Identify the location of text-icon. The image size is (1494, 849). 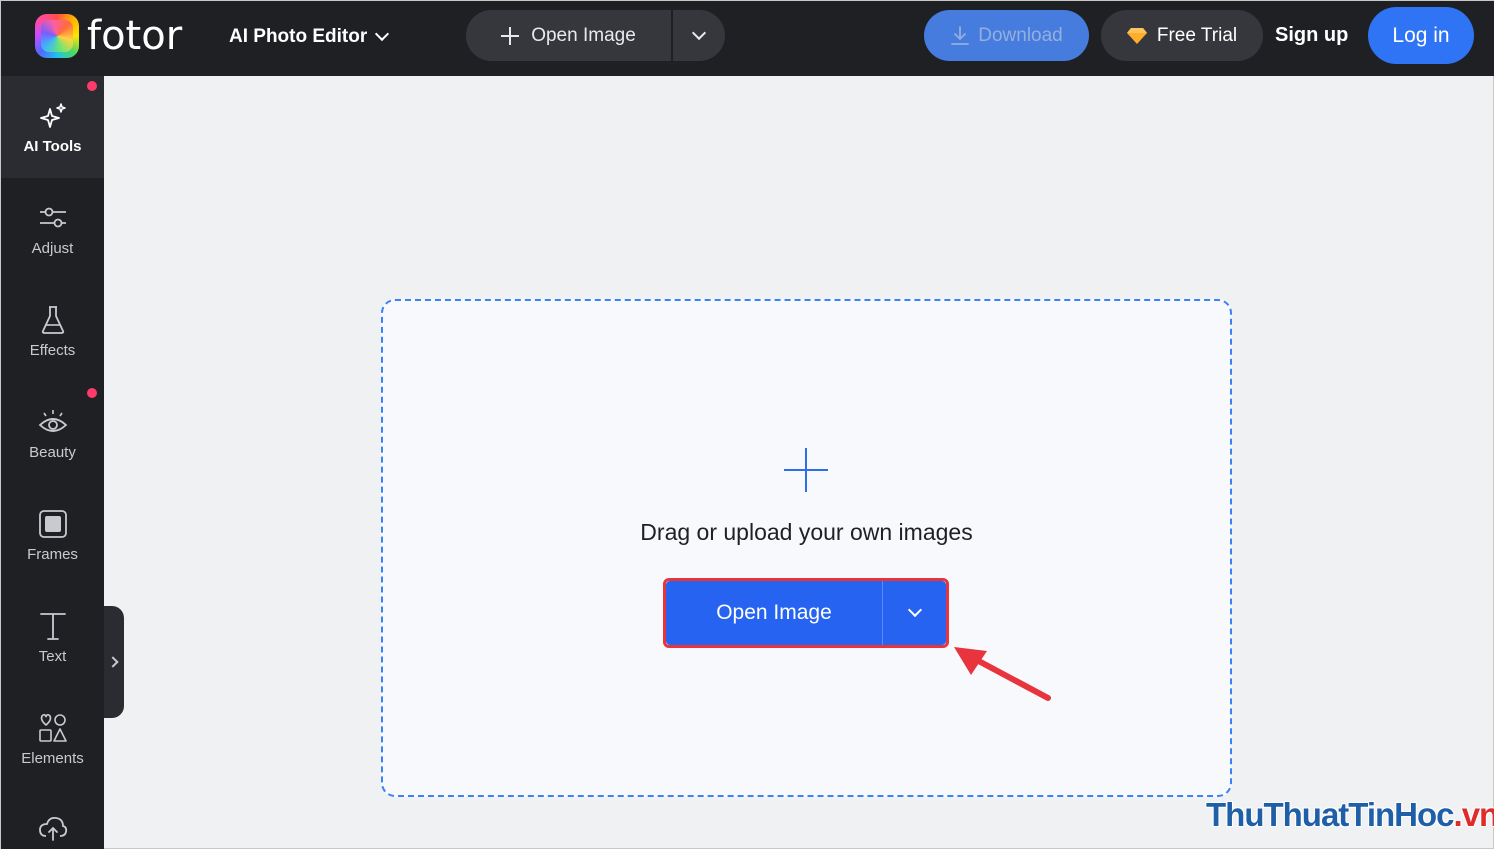
(52, 626).